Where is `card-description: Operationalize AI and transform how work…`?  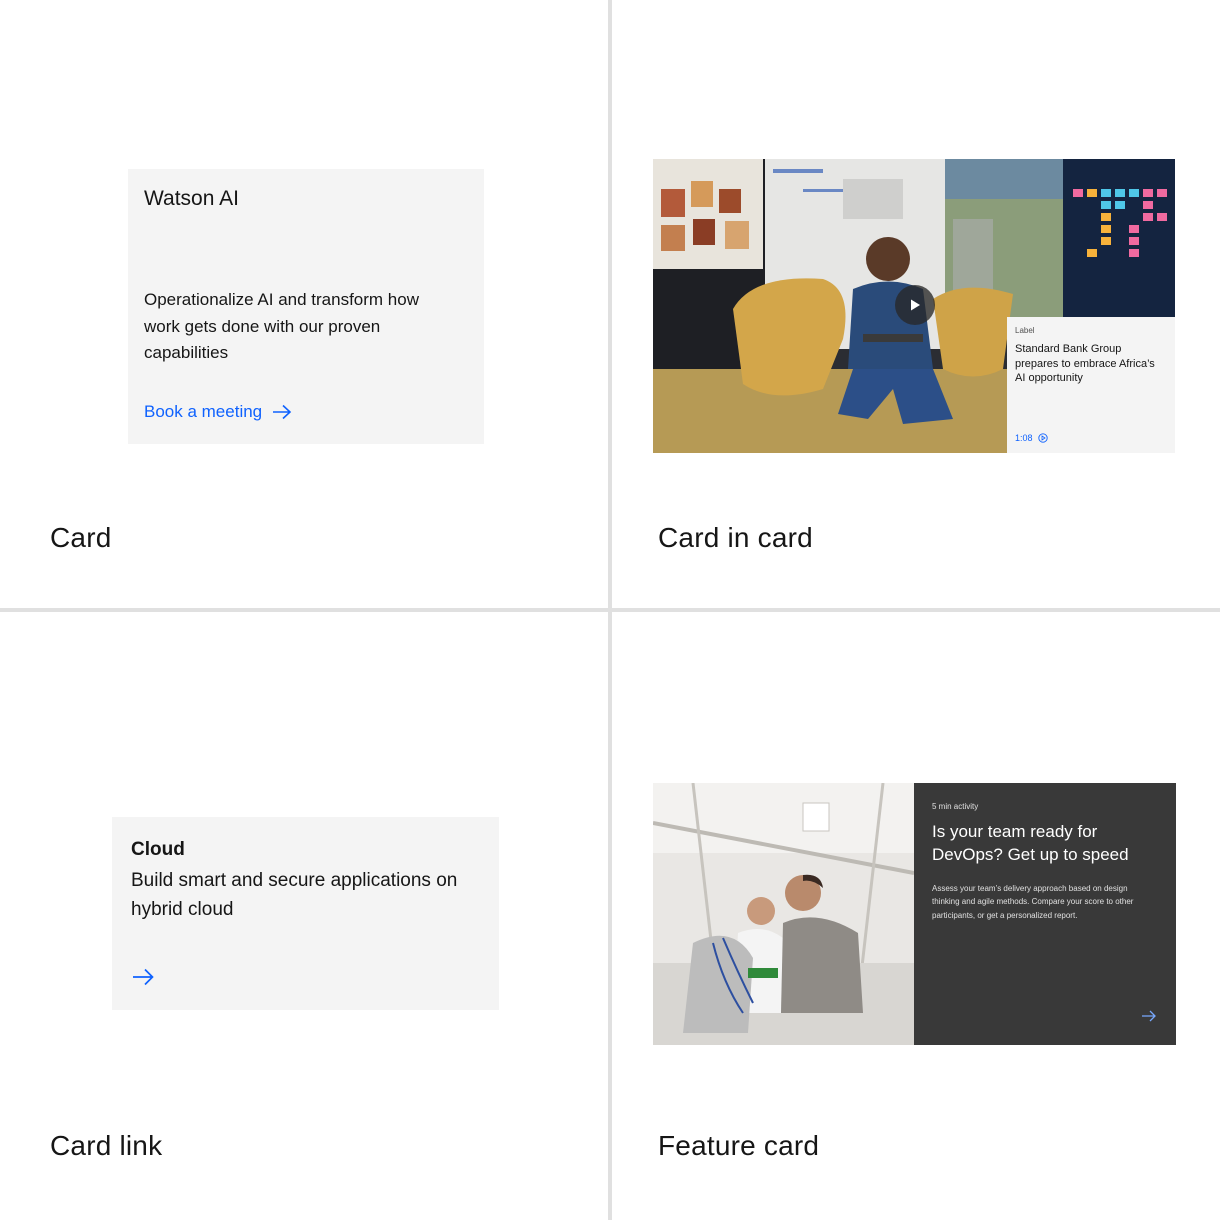 card-description: Operationalize AI and transform how work… is located at coordinates (281, 326).